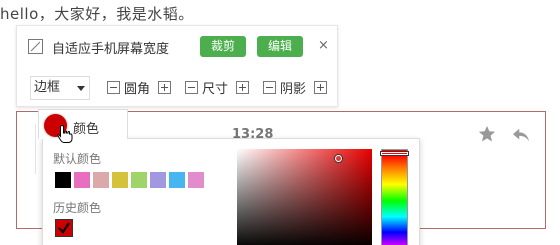 The height and width of the screenshot is (245, 560). I want to click on color-cursor, so click(338, 158).